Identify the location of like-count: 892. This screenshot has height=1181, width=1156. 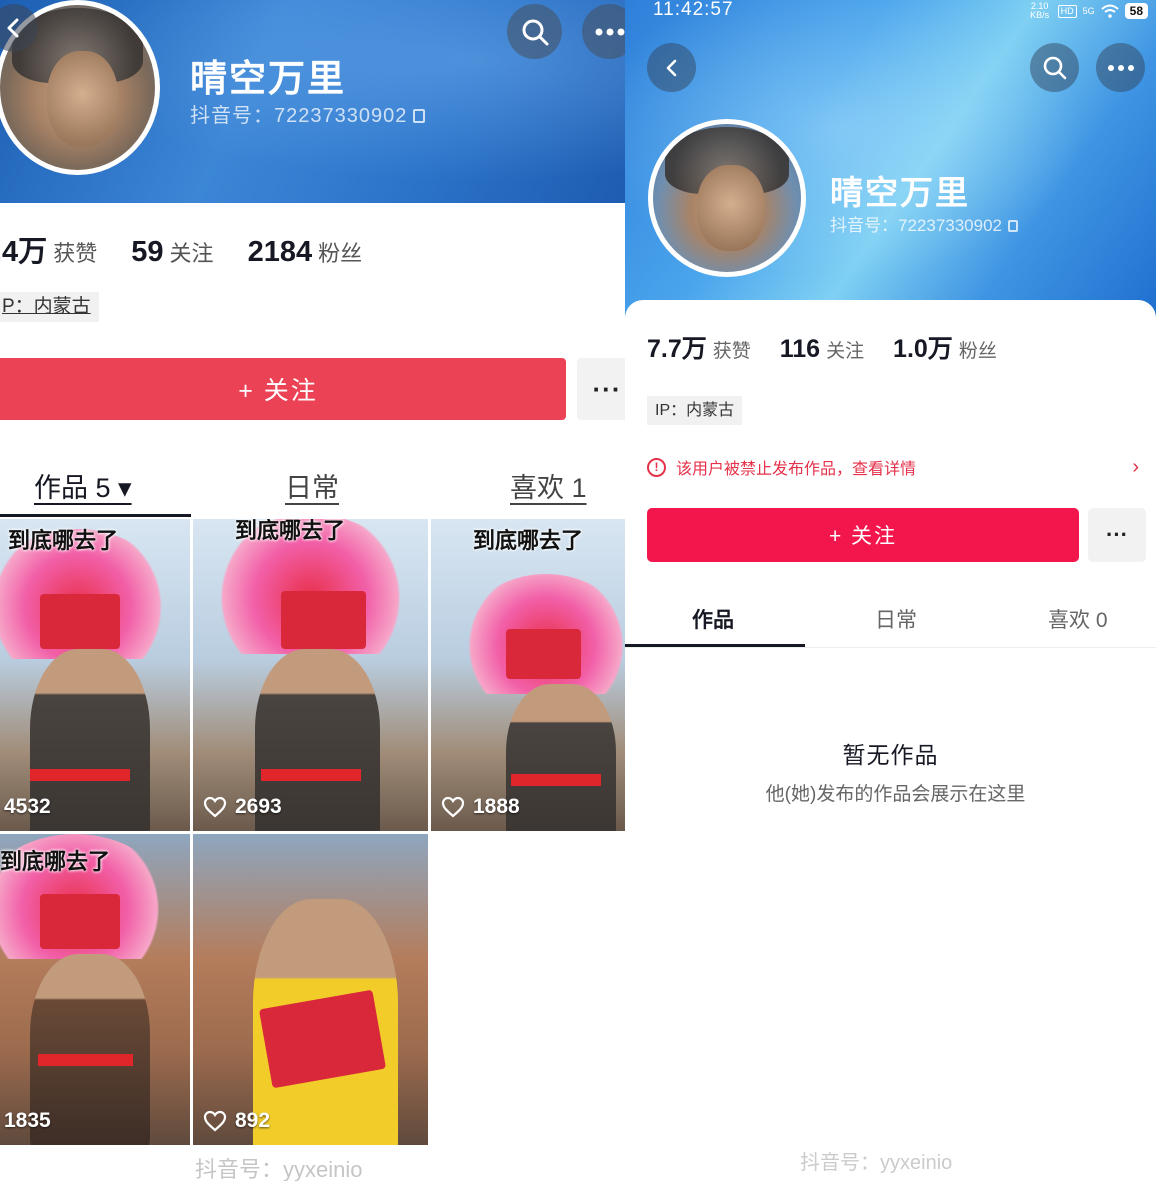
(253, 1120).